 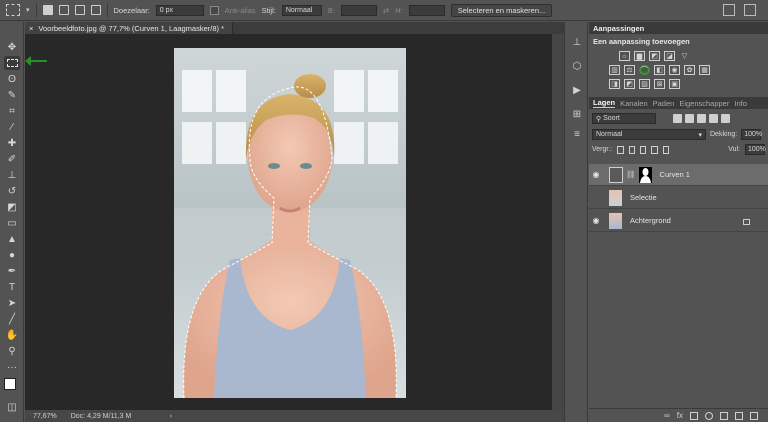 I want to click on feather-input: 0 px, so click(x=179, y=10).